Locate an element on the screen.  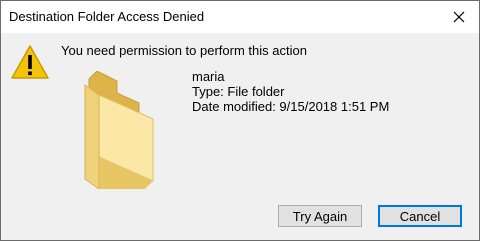
cancel-button: Cancel is located at coordinates (420, 216).